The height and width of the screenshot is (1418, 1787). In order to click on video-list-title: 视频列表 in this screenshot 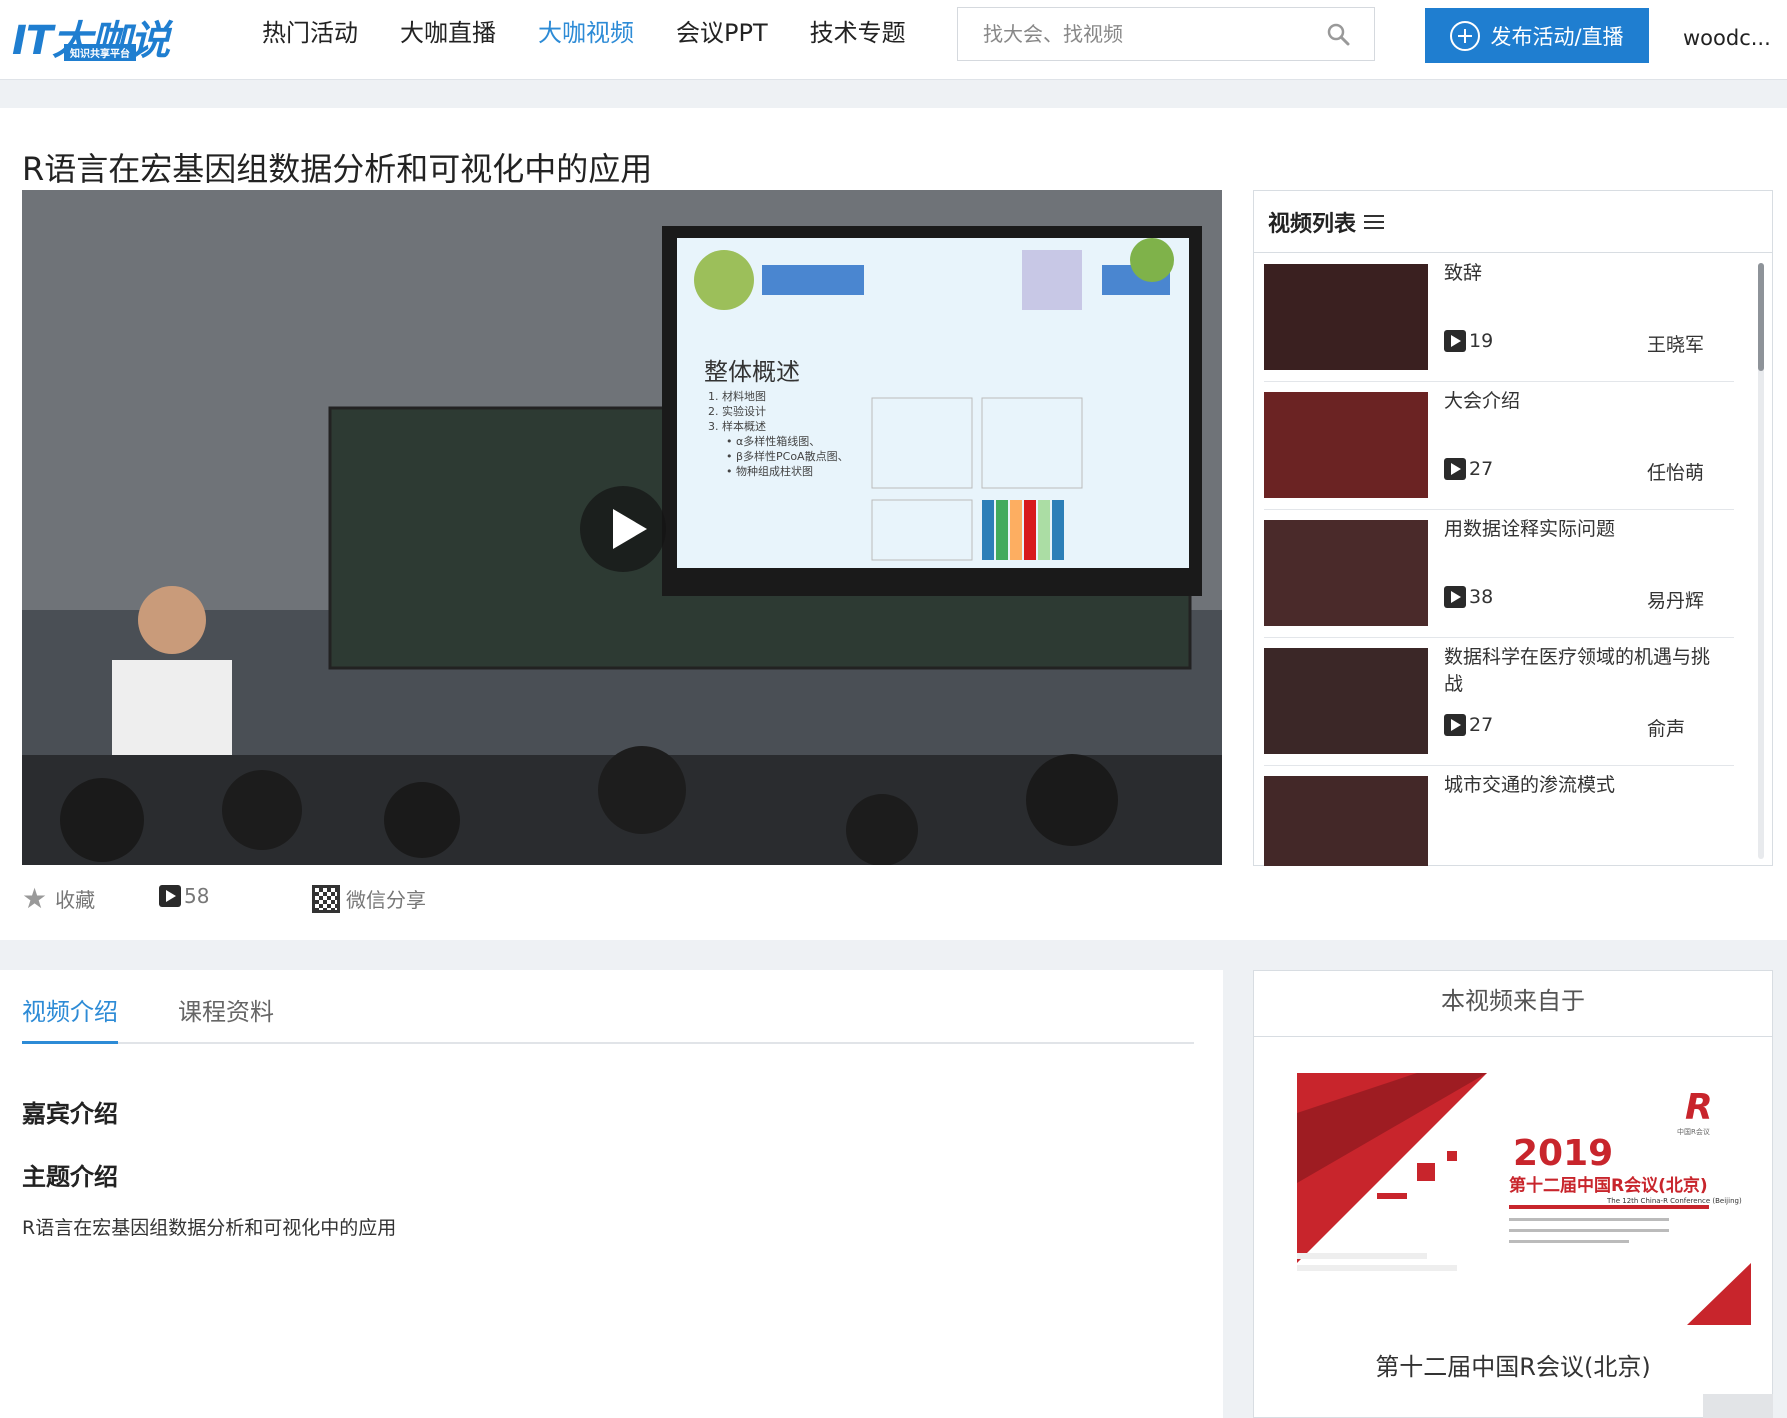, I will do `click(1312, 224)`.